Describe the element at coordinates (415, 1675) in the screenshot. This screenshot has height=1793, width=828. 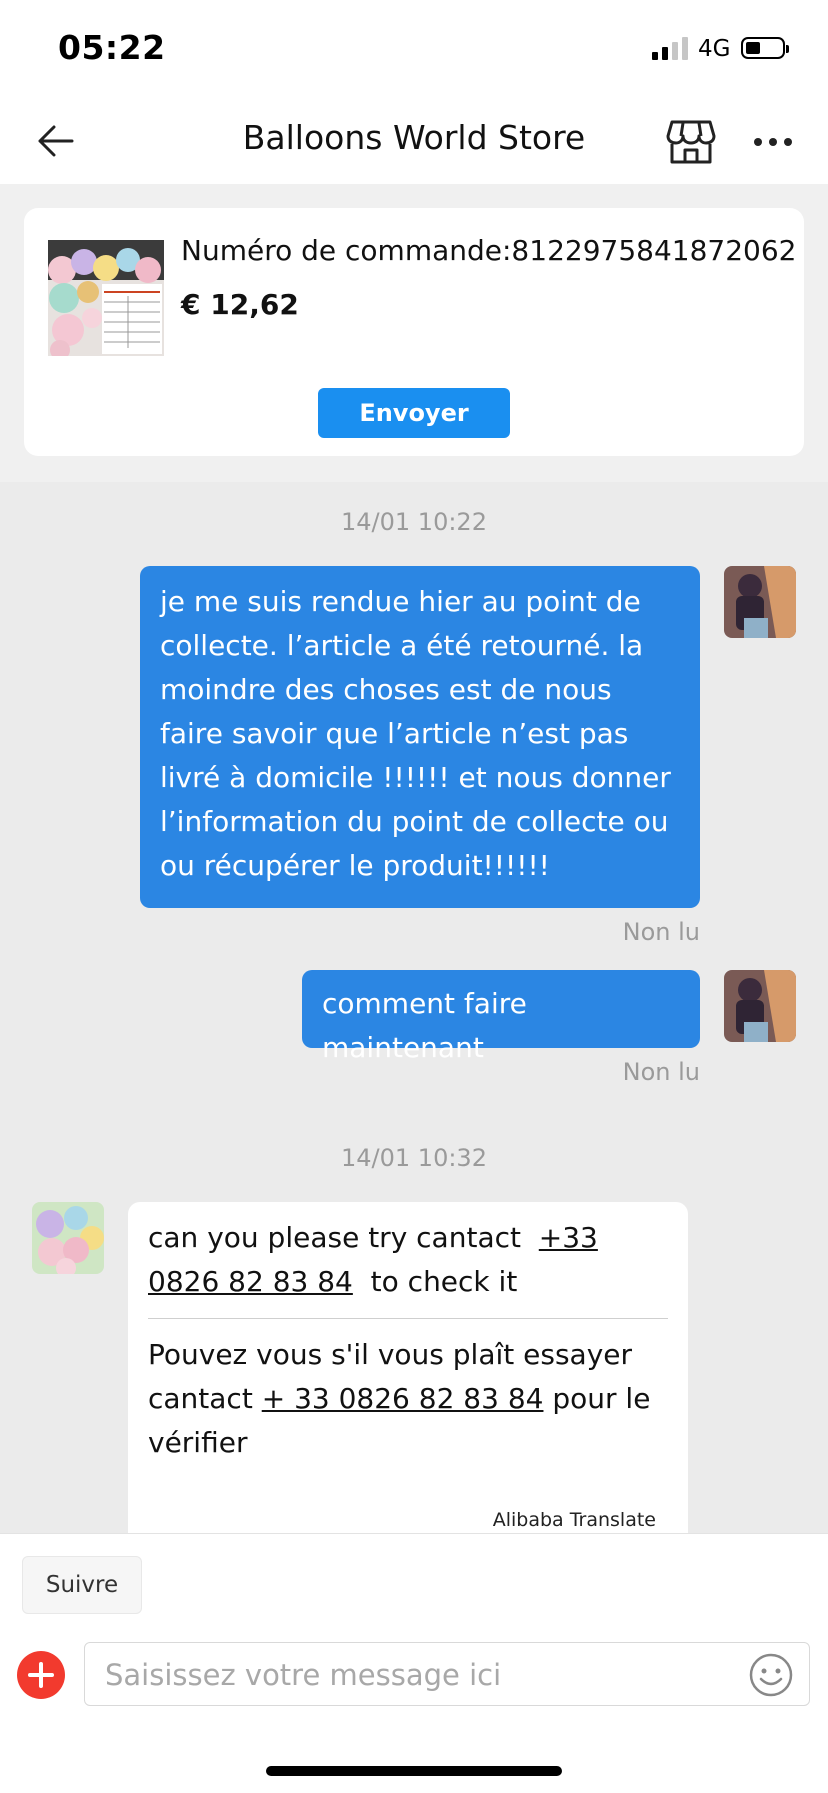
I see `message-input` at that location.